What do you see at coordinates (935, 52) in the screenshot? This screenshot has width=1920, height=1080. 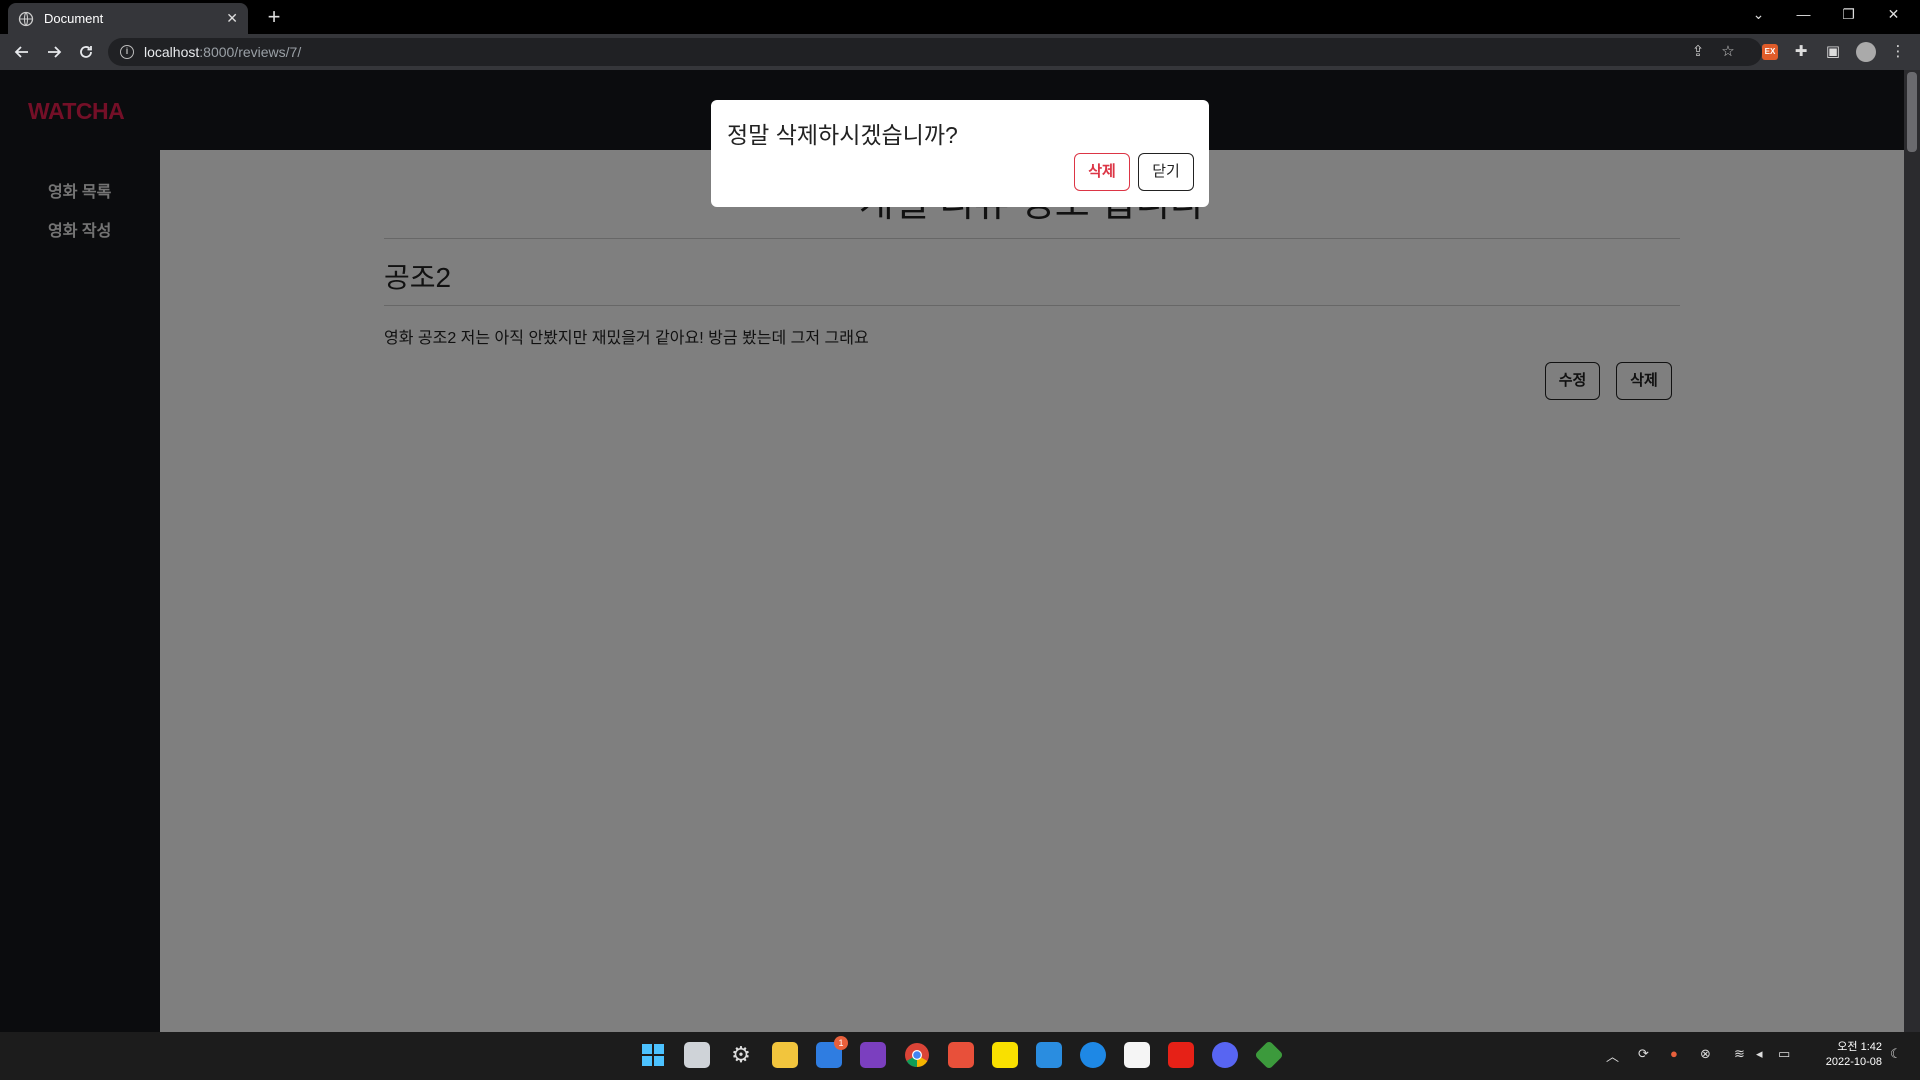 I see `address-bar: i localhost:8000/reviews/7/` at bounding box center [935, 52].